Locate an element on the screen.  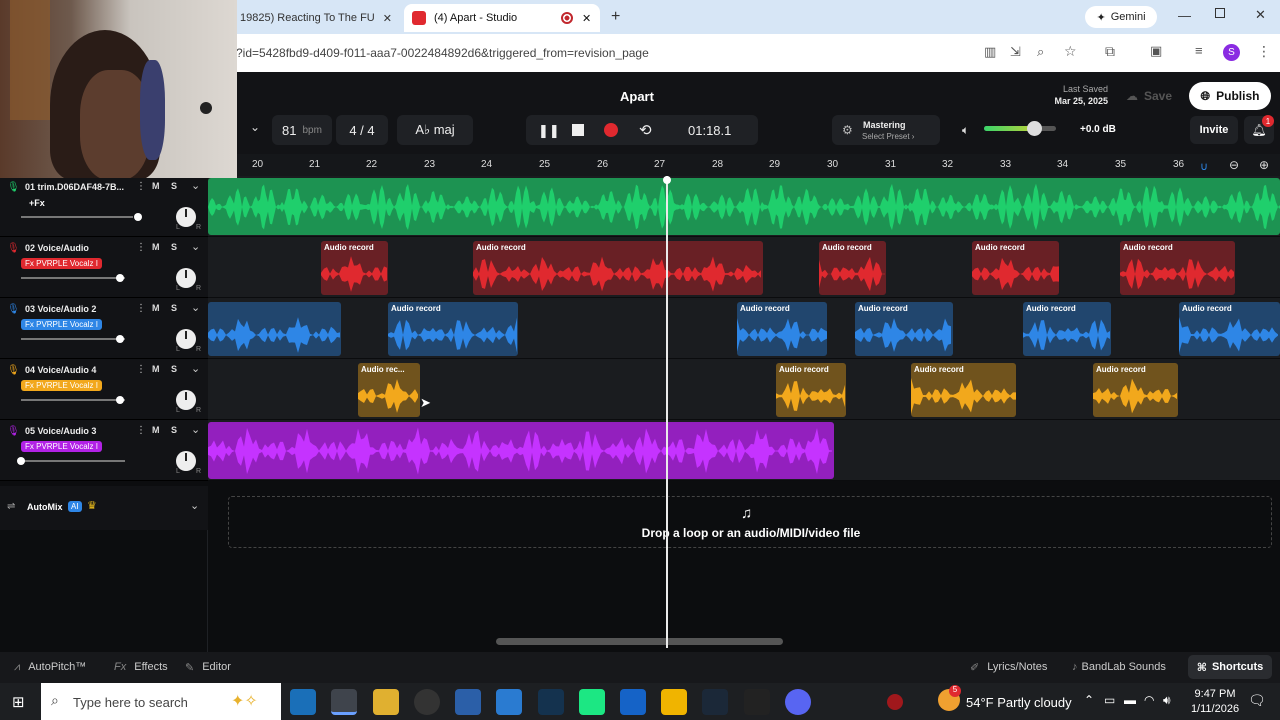
notification-center-icon: 🗨︎ is located at coordinates (1257, 700).